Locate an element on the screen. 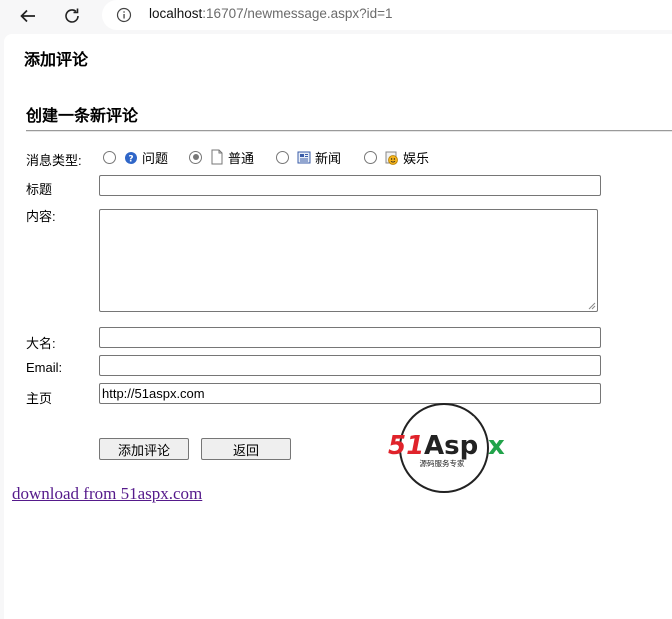 This screenshot has width=672, height=619. title-label: 标题 is located at coordinates (39, 189).